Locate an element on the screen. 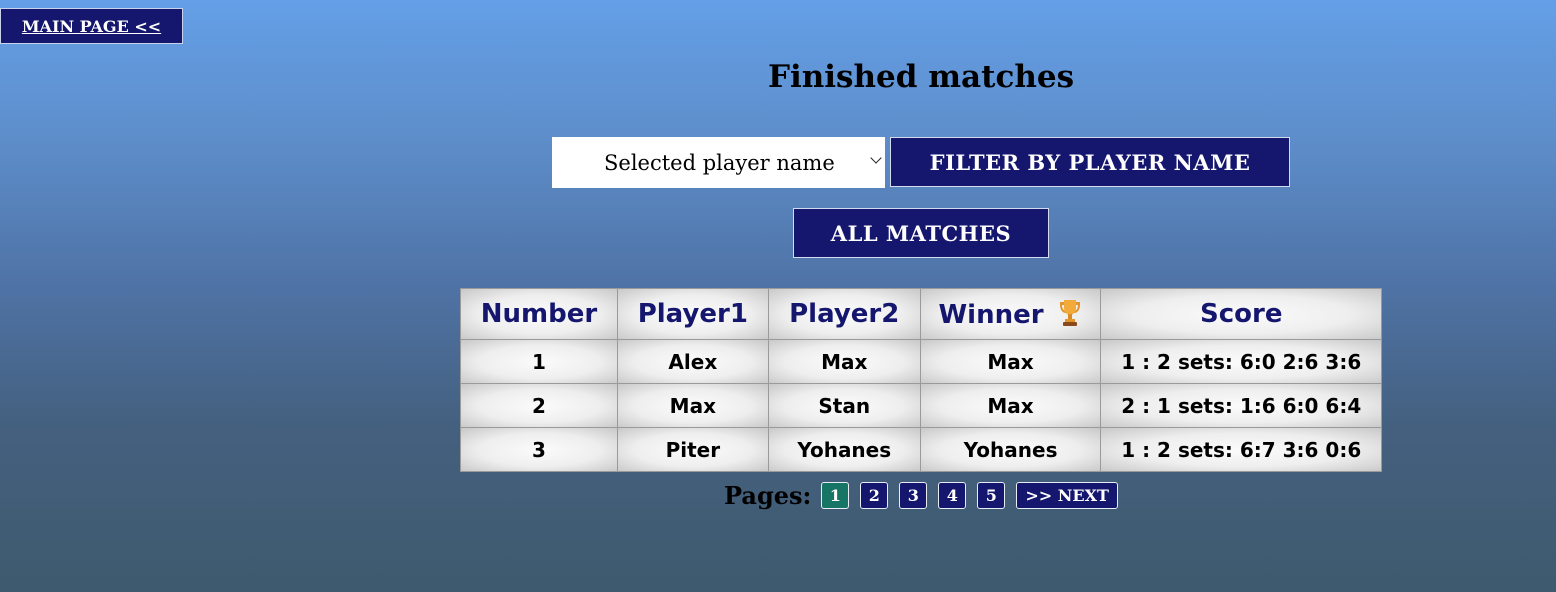 The image size is (1556, 592). header-winner-label: Winner is located at coordinates (991, 314).